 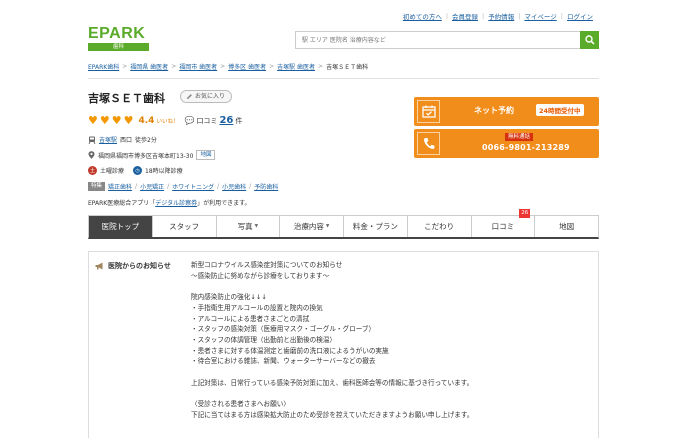 I want to click on rating-score: 4.4, so click(x=146, y=120).